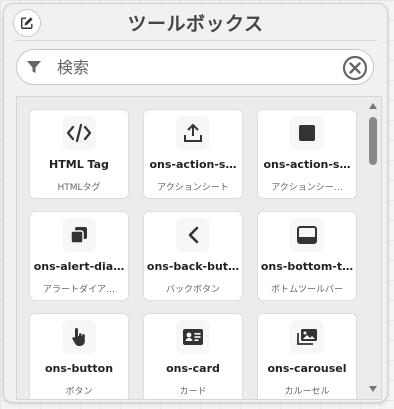 Image resolution: width=394 pixels, height=409 pixels. Describe the element at coordinates (373, 248) in the screenshot. I see `vertical-scrollbar` at that location.